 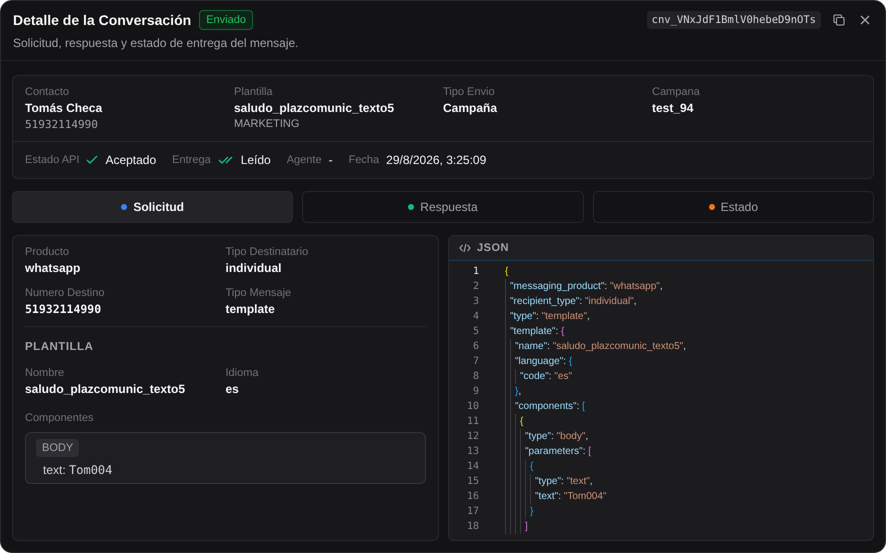 What do you see at coordinates (518, 391) in the screenshot?
I see `code-line: },` at bounding box center [518, 391].